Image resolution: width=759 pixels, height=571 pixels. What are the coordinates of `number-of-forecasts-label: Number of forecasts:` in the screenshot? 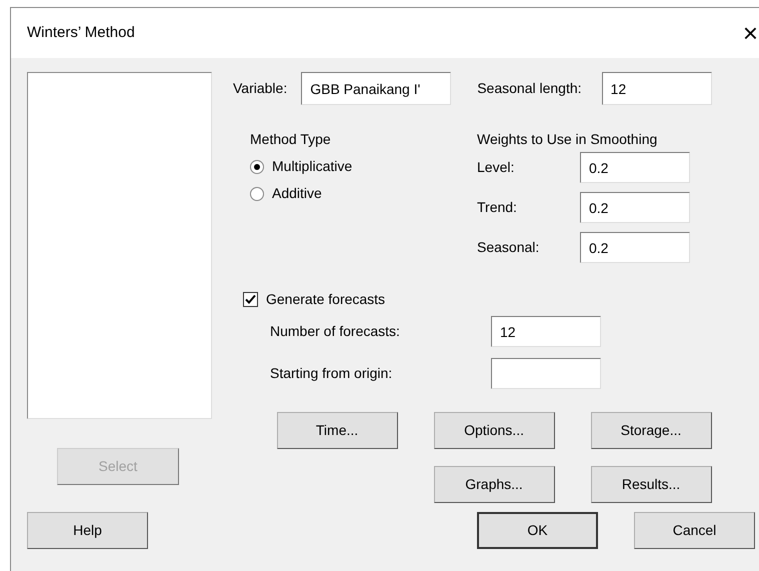 It's located at (335, 331).